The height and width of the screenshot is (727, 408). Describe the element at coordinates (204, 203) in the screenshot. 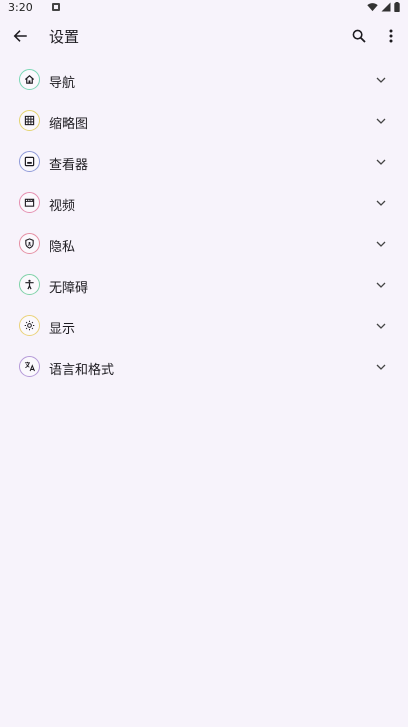

I see `settings-item-video: 视频` at that location.